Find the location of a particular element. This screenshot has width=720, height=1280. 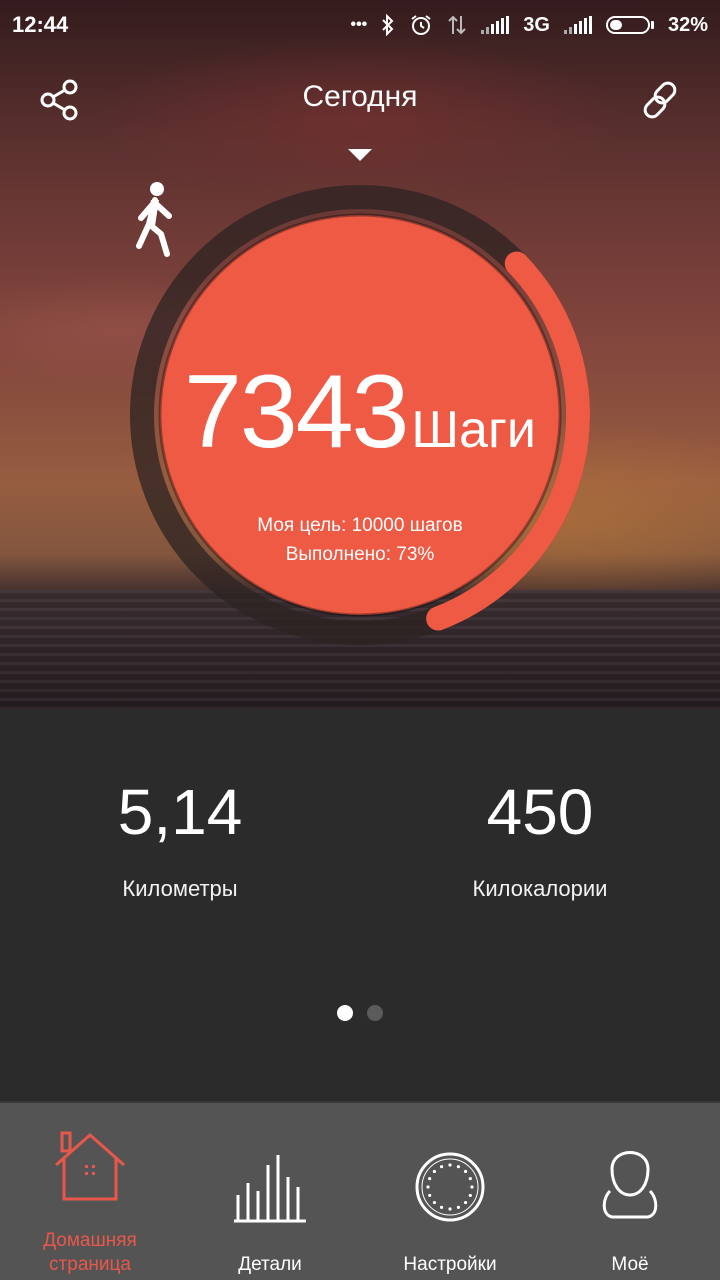

steps-count: 7343 Шаги is located at coordinates (360, 412).